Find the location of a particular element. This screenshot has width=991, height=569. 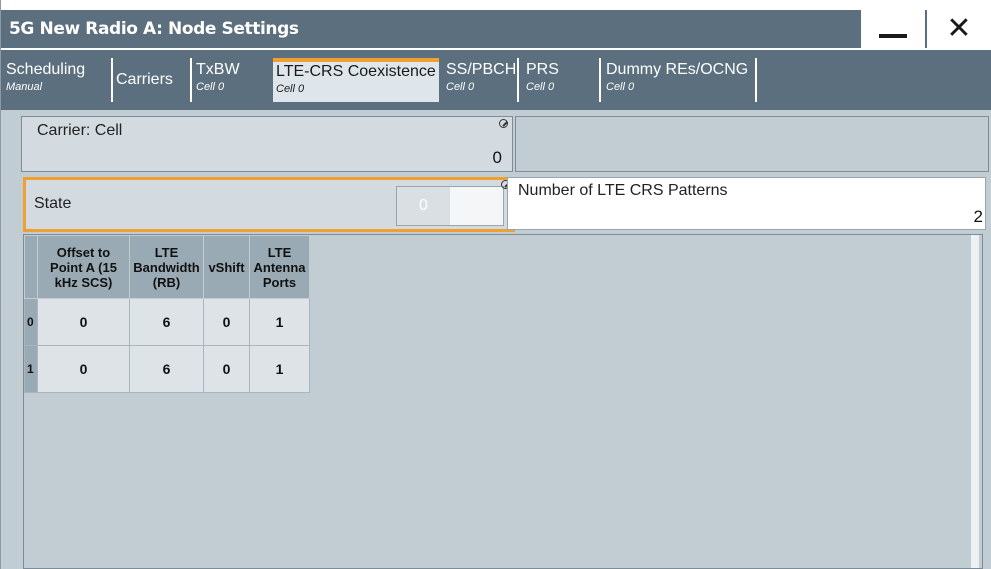

tab-dummy-res-ocng: Dummy REs/OCNG Cell 0 is located at coordinates (678, 80).